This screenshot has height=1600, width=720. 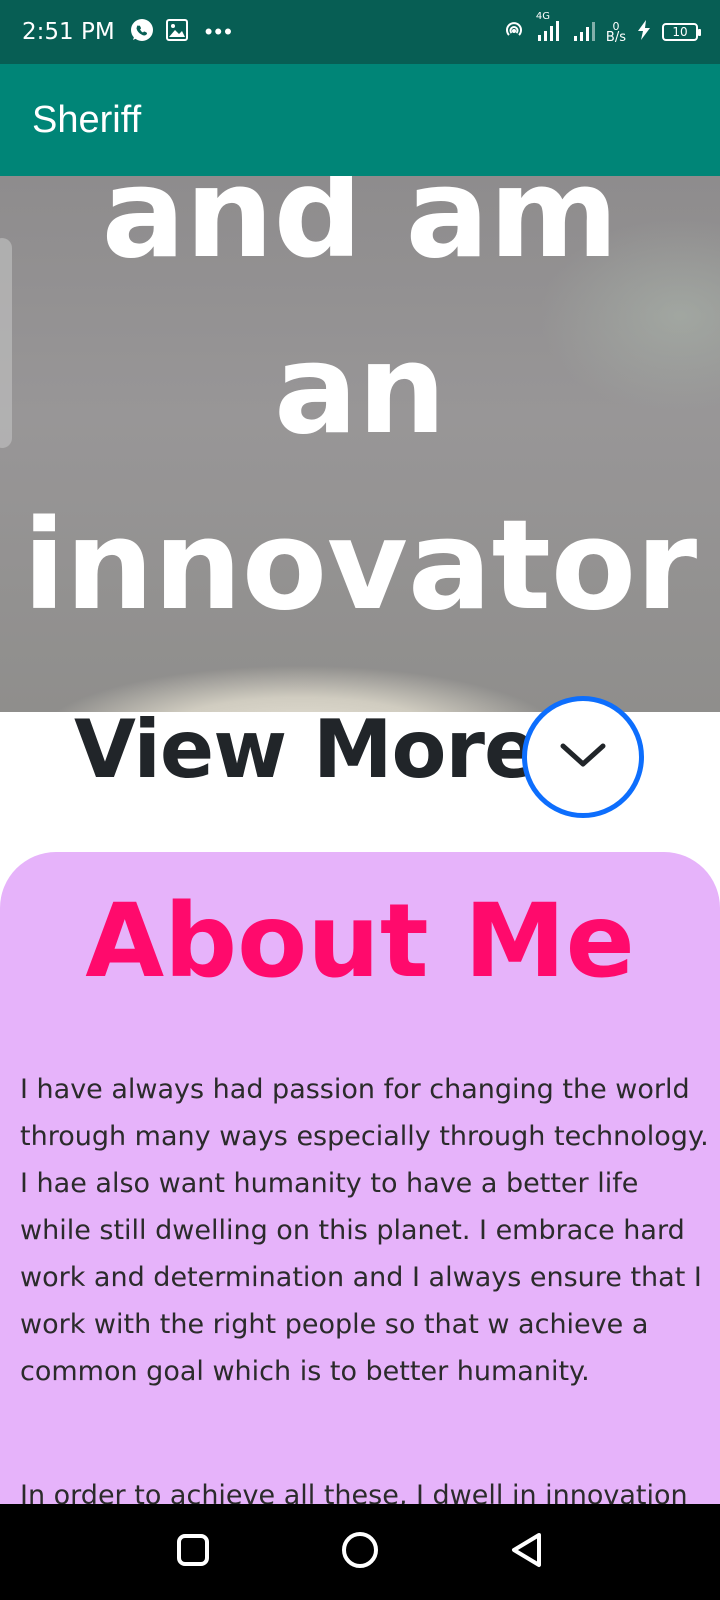 I want to click on about-title: About Me, so click(x=360, y=941).